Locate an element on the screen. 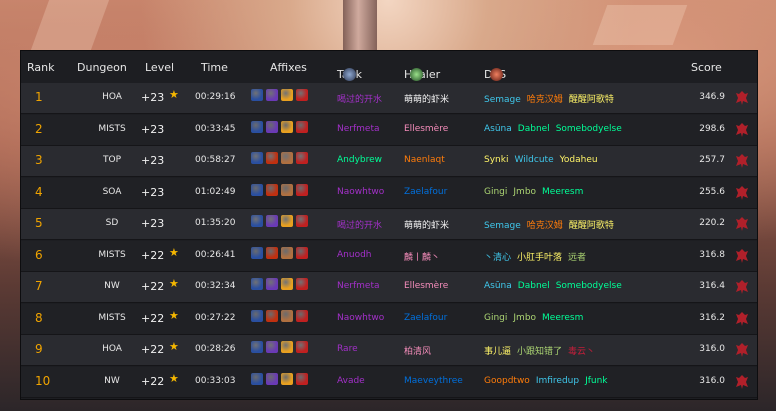 This screenshot has width=776, height=411. healer-player: Maeveythree is located at coordinates (433, 381).